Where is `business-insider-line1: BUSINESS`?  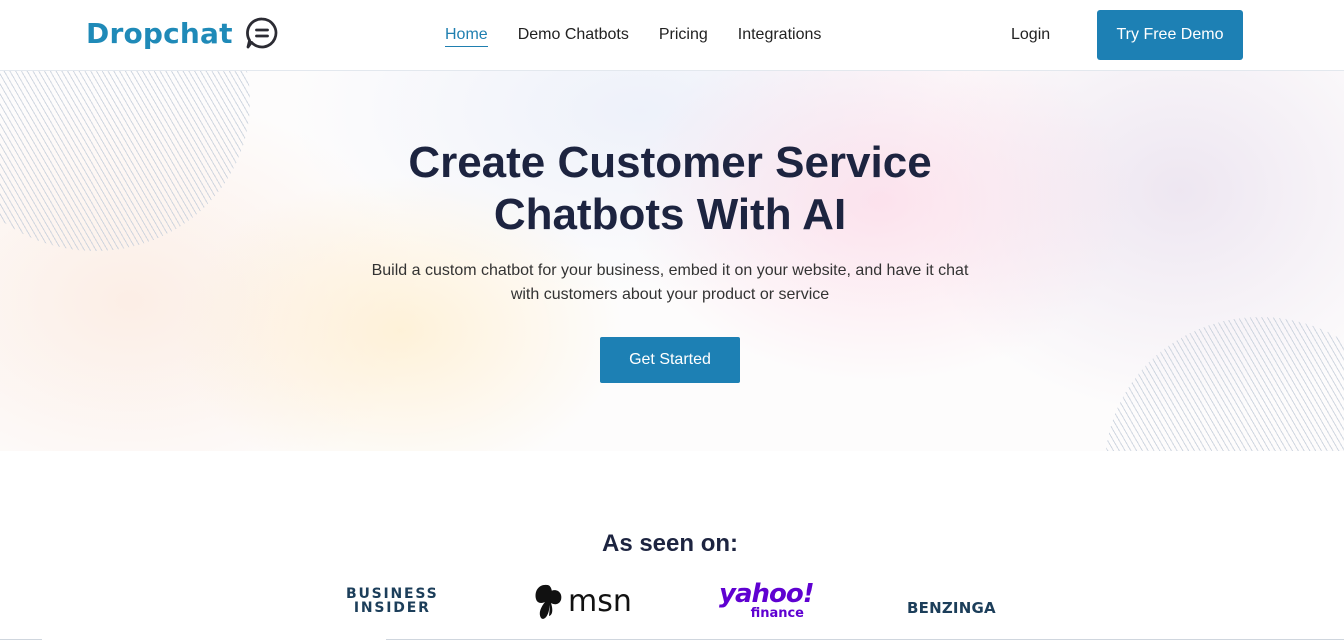 business-insider-line1: BUSINESS is located at coordinates (392, 594).